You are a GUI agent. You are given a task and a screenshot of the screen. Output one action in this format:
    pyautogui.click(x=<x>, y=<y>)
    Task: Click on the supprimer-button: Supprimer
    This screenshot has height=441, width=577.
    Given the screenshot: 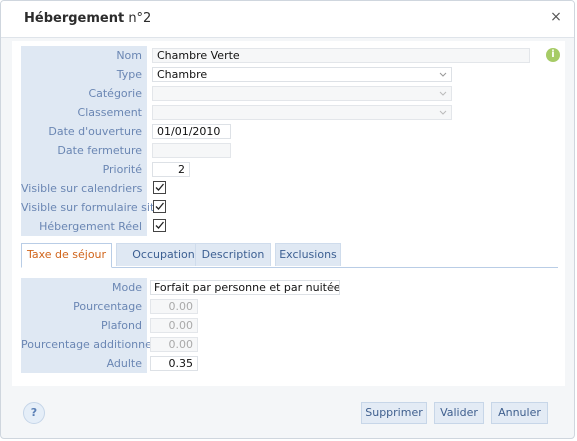 What is the action you would take?
    pyautogui.click(x=394, y=413)
    